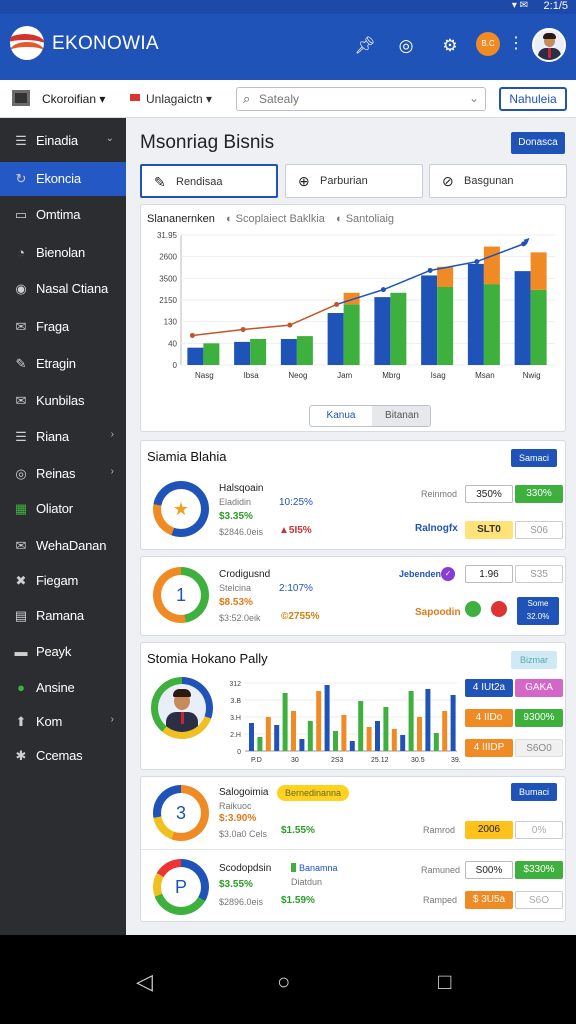  Describe the element at coordinates (63, 474) in the screenshot. I see `sidebar-item-reinas: ◎ Reinas ›` at that location.